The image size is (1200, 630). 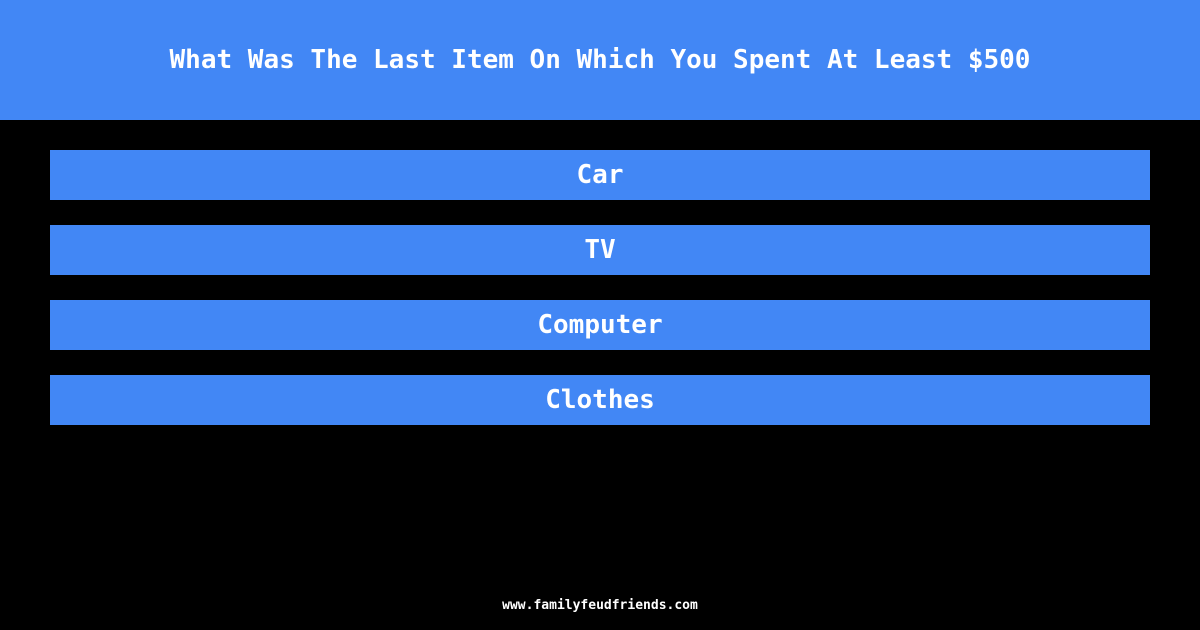 I want to click on answer-item: Computer, so click(x=600, y=325).